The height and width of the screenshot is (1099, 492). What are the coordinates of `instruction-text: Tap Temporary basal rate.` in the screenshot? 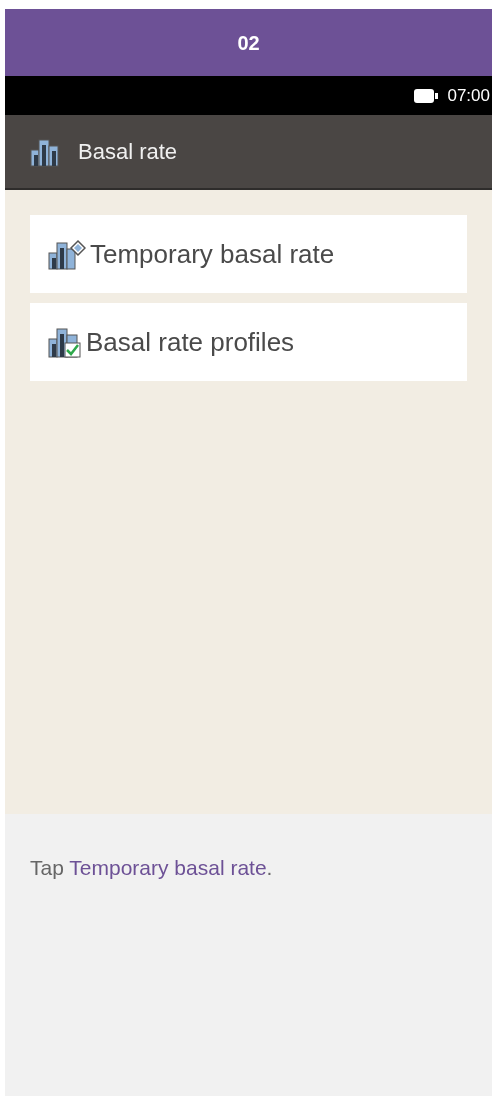 It's located at (152, 868).